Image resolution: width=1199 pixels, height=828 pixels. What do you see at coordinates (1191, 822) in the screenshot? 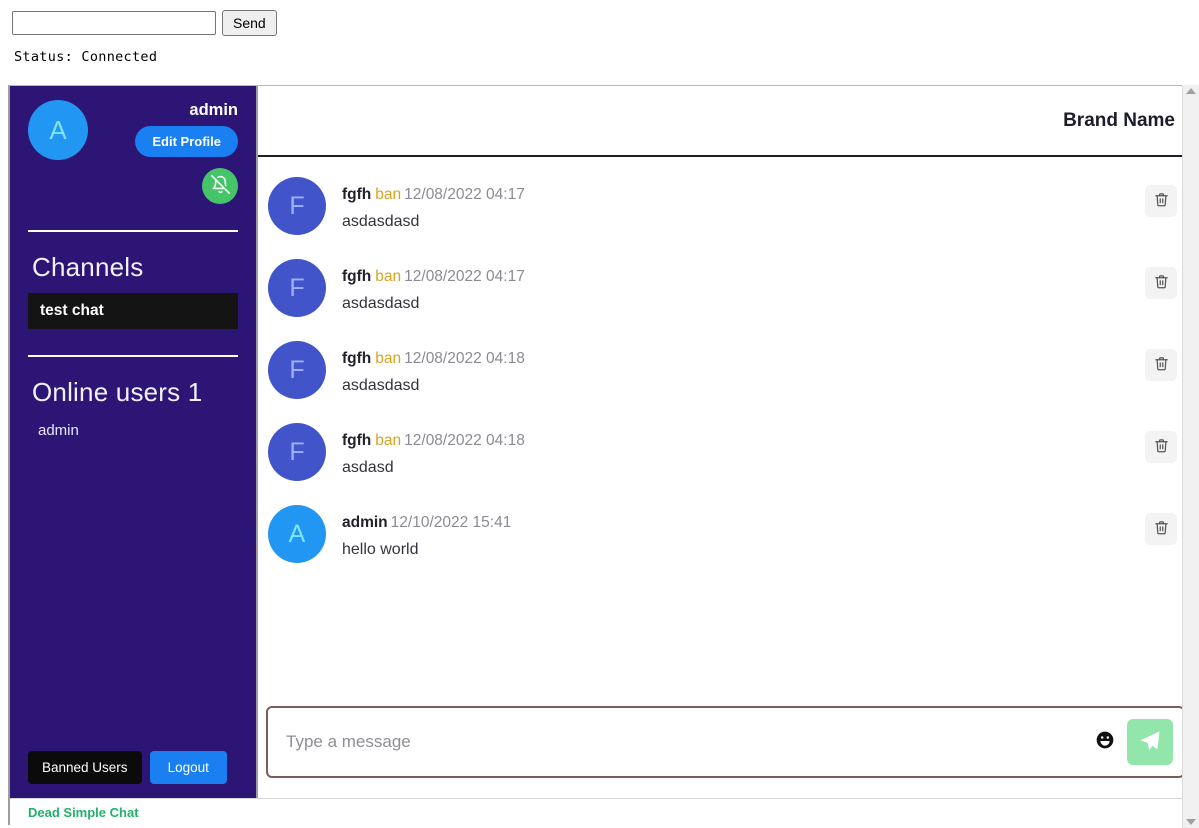
I see `scroll-down-arrow-icon` at bounding box center [1191, 822].